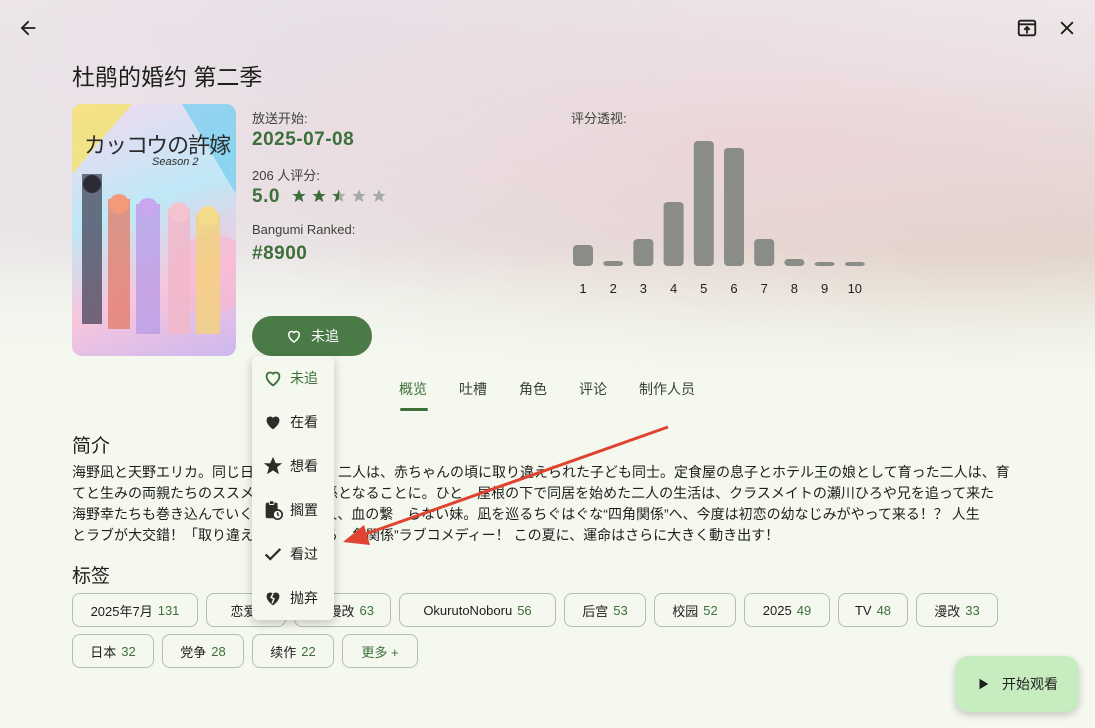 This screenshot has height=728, width=1095. Describe the element at coordinates (273, 423) in the screenshot. I see `heart-filled-icon` at that location.